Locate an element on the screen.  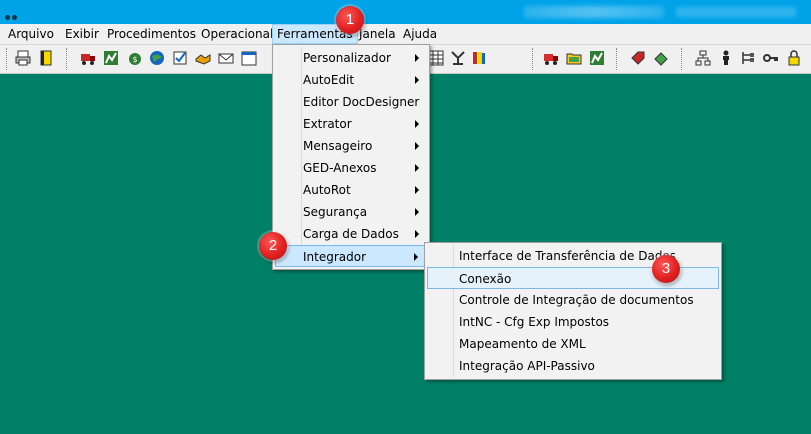
menu-ajuda: Ajuda is located at coordinates (420, 34).